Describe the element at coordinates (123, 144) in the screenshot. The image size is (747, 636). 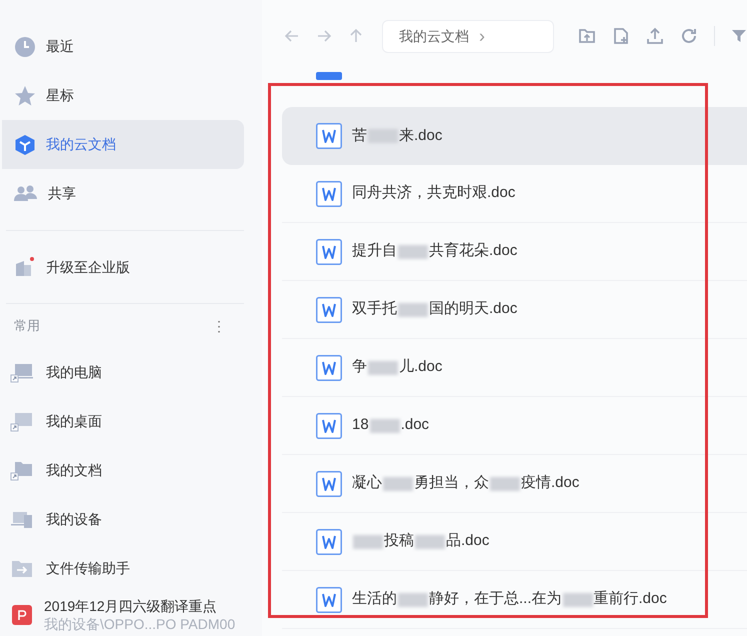
I see `nav-item: 我的云文档` at that location.